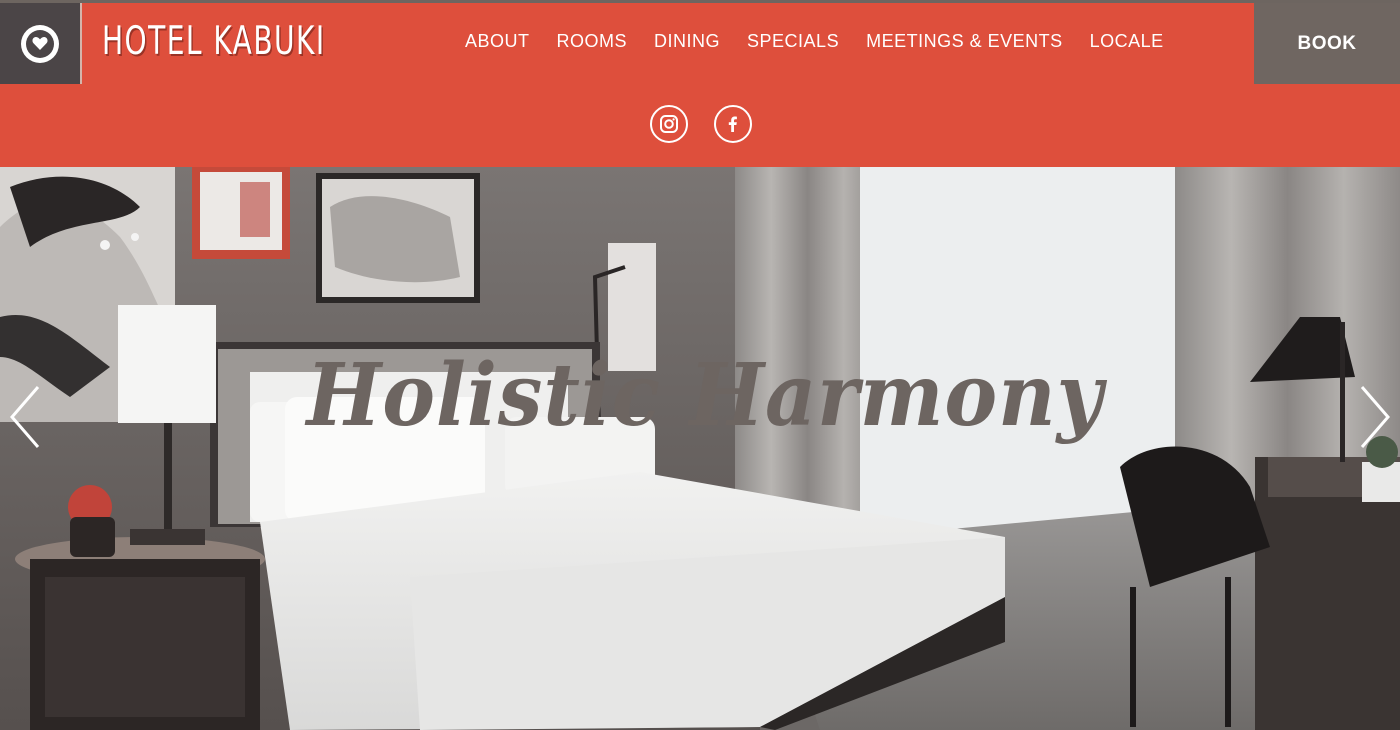 The width and height of the screenshot is (1400, 730). Describe the element at coordinates (687, 41) in the screenshot. I see `nav-item-dining: DINING` at that location.